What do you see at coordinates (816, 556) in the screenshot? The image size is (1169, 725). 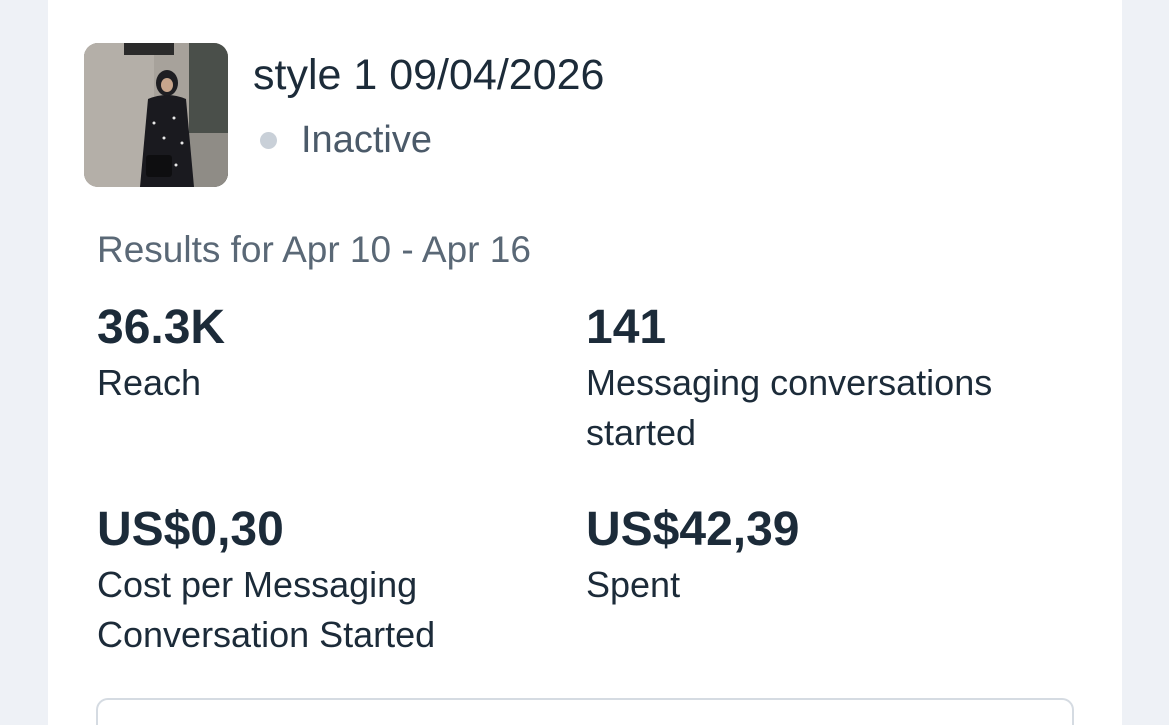 I see `metric-spent: US$42,39 Spent` at bounding box center [816, 556].